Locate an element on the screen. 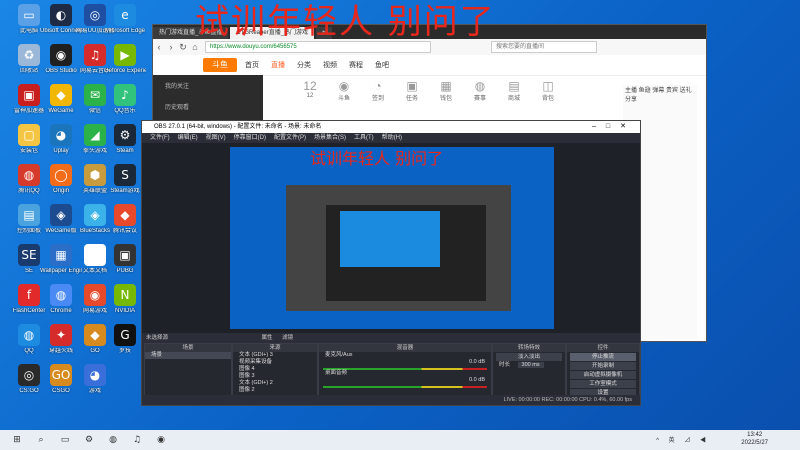 The width and height of the screenshot is (800, 450). category-label: 任务 is located at coordinates (411, 99).